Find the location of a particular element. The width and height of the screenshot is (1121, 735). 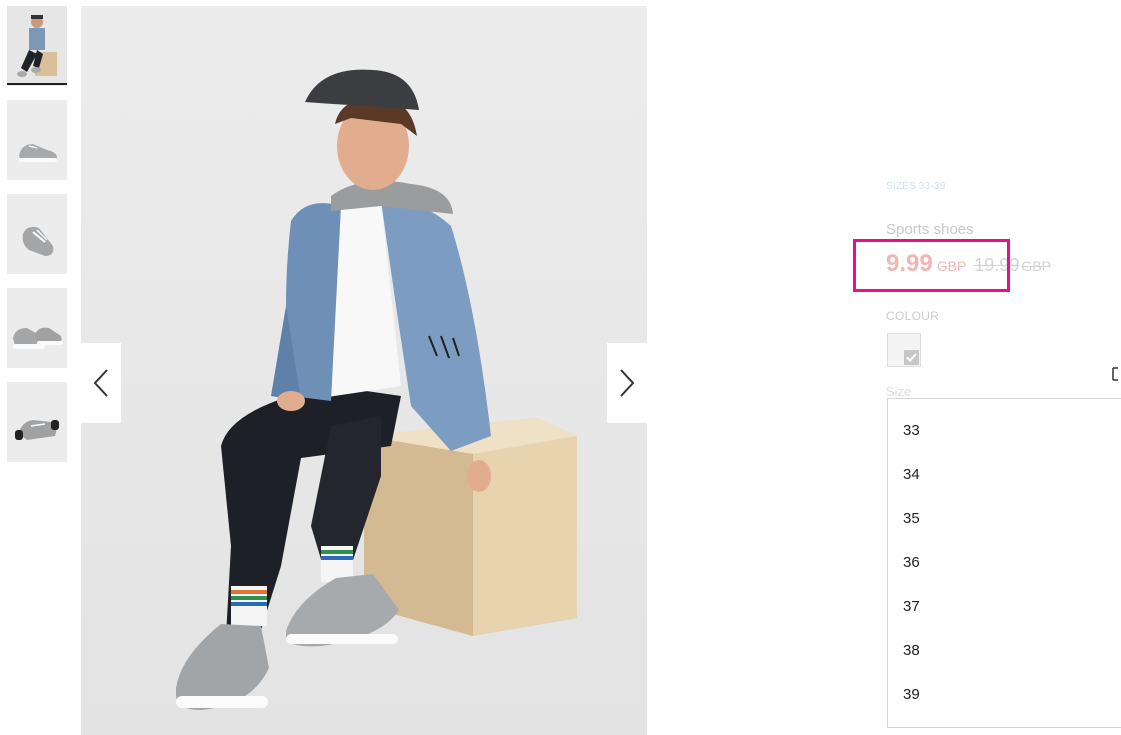

size-option-38: 38 is located at coordinates (1004, 651).